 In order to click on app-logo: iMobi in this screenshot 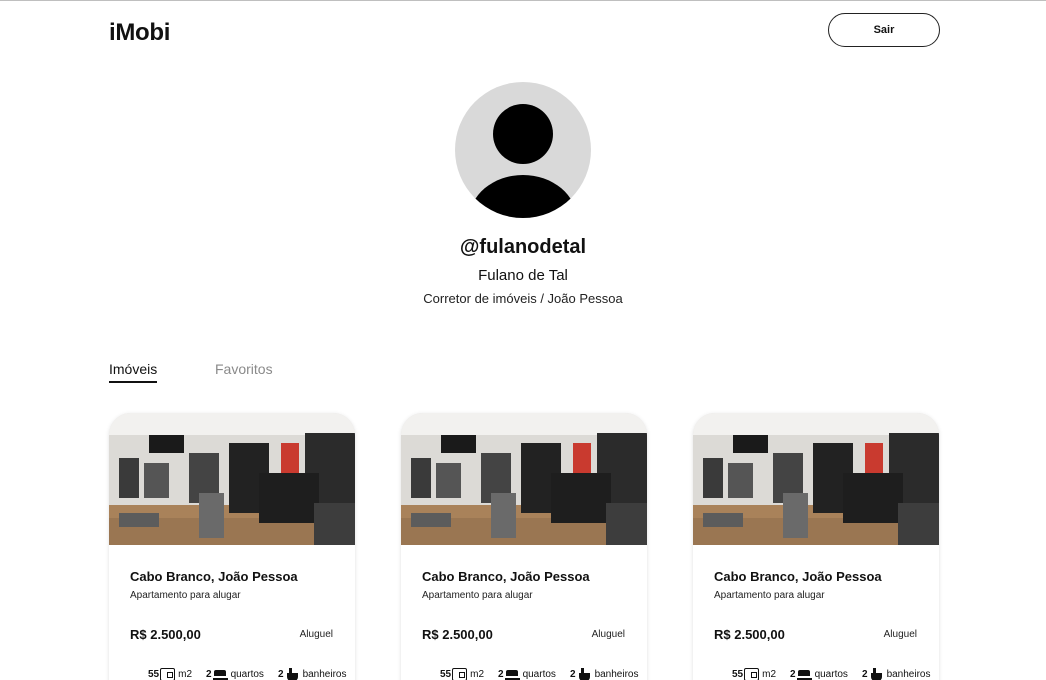, I will do `click(139, 33)`.